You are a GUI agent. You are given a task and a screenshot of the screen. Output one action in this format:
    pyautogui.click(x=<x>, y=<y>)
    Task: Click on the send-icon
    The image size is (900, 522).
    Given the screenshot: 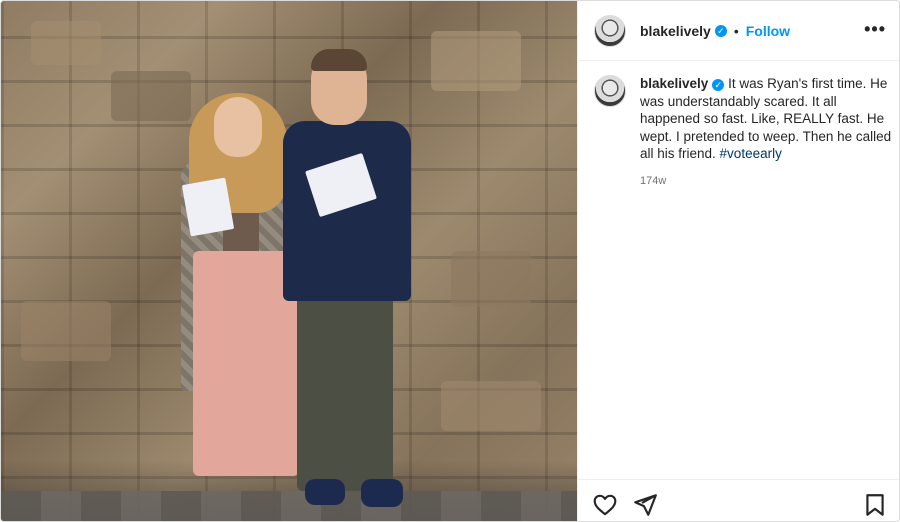 What is the action you would take?
    pyautogui.click(x=645, y=505)
    